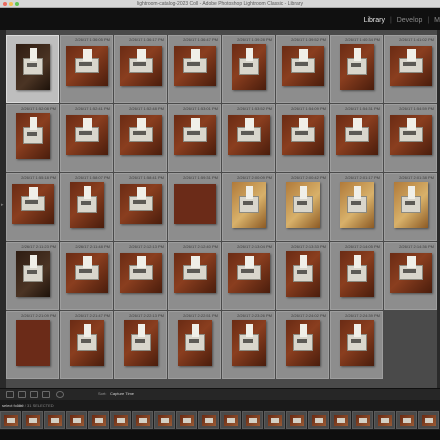  I want to click on grid-cell: 2/26/17 1:36:17 PM, so click(140, 69).